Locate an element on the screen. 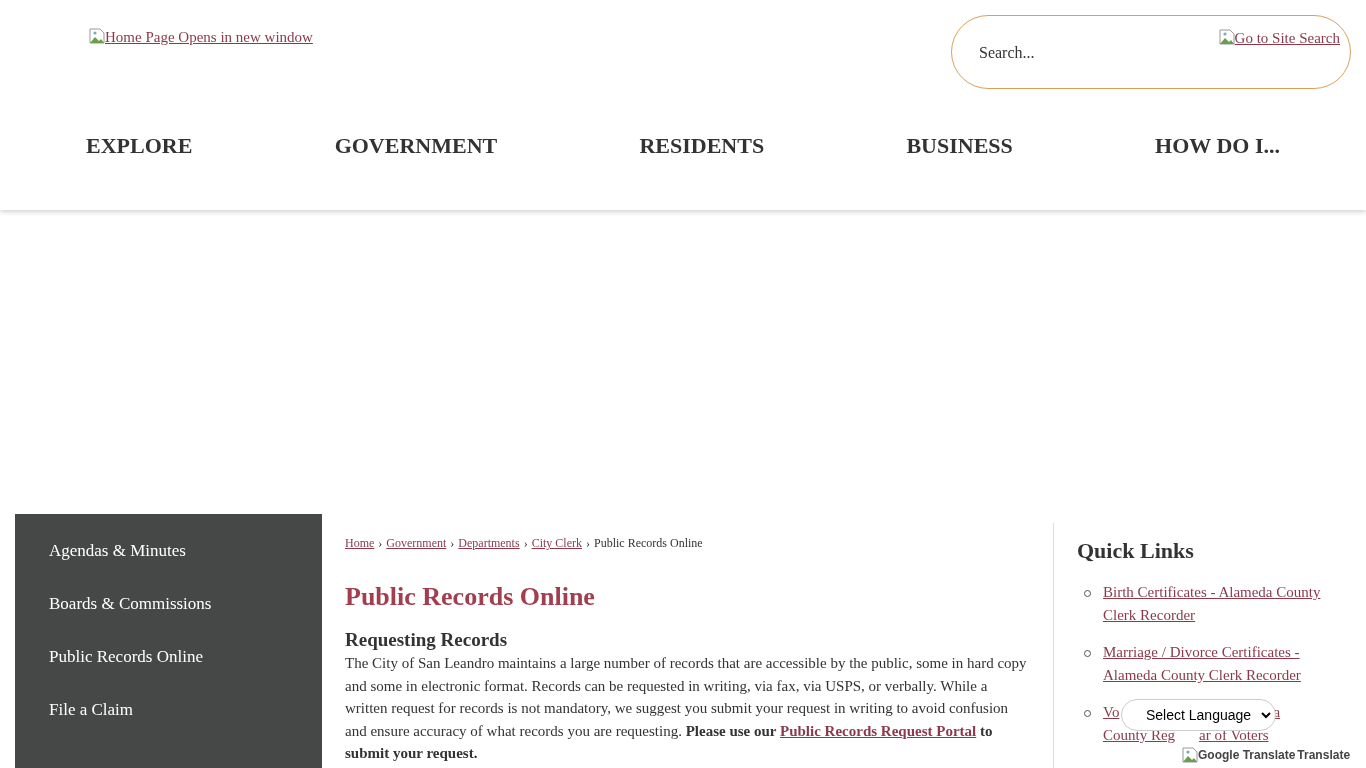 Image resolution: width=1366 pixels, height=768 pixels. section-heading: Requesting Records is located at coordinates (427, 640).